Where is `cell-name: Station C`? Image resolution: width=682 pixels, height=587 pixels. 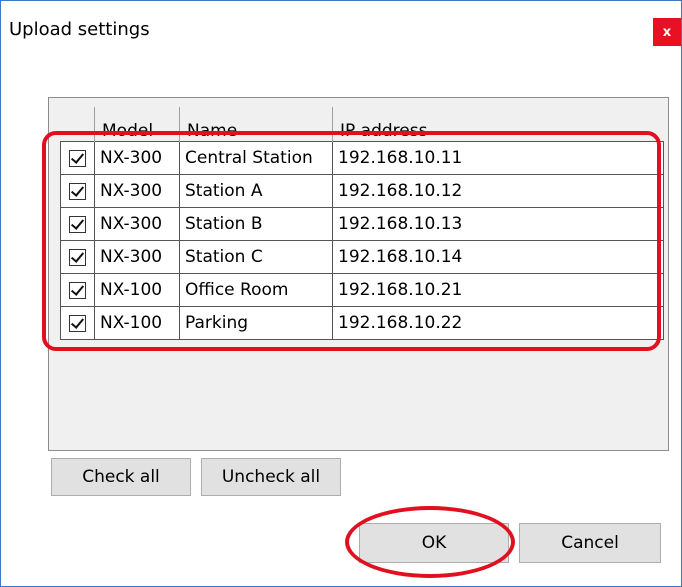 cell-name: Station C is located at coordinates (256, 257).